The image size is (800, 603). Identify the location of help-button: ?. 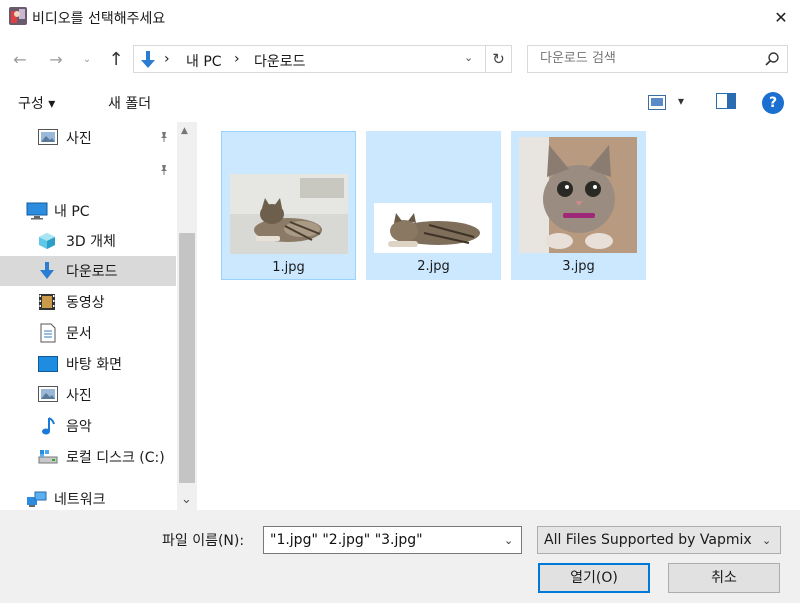
(773, 103).